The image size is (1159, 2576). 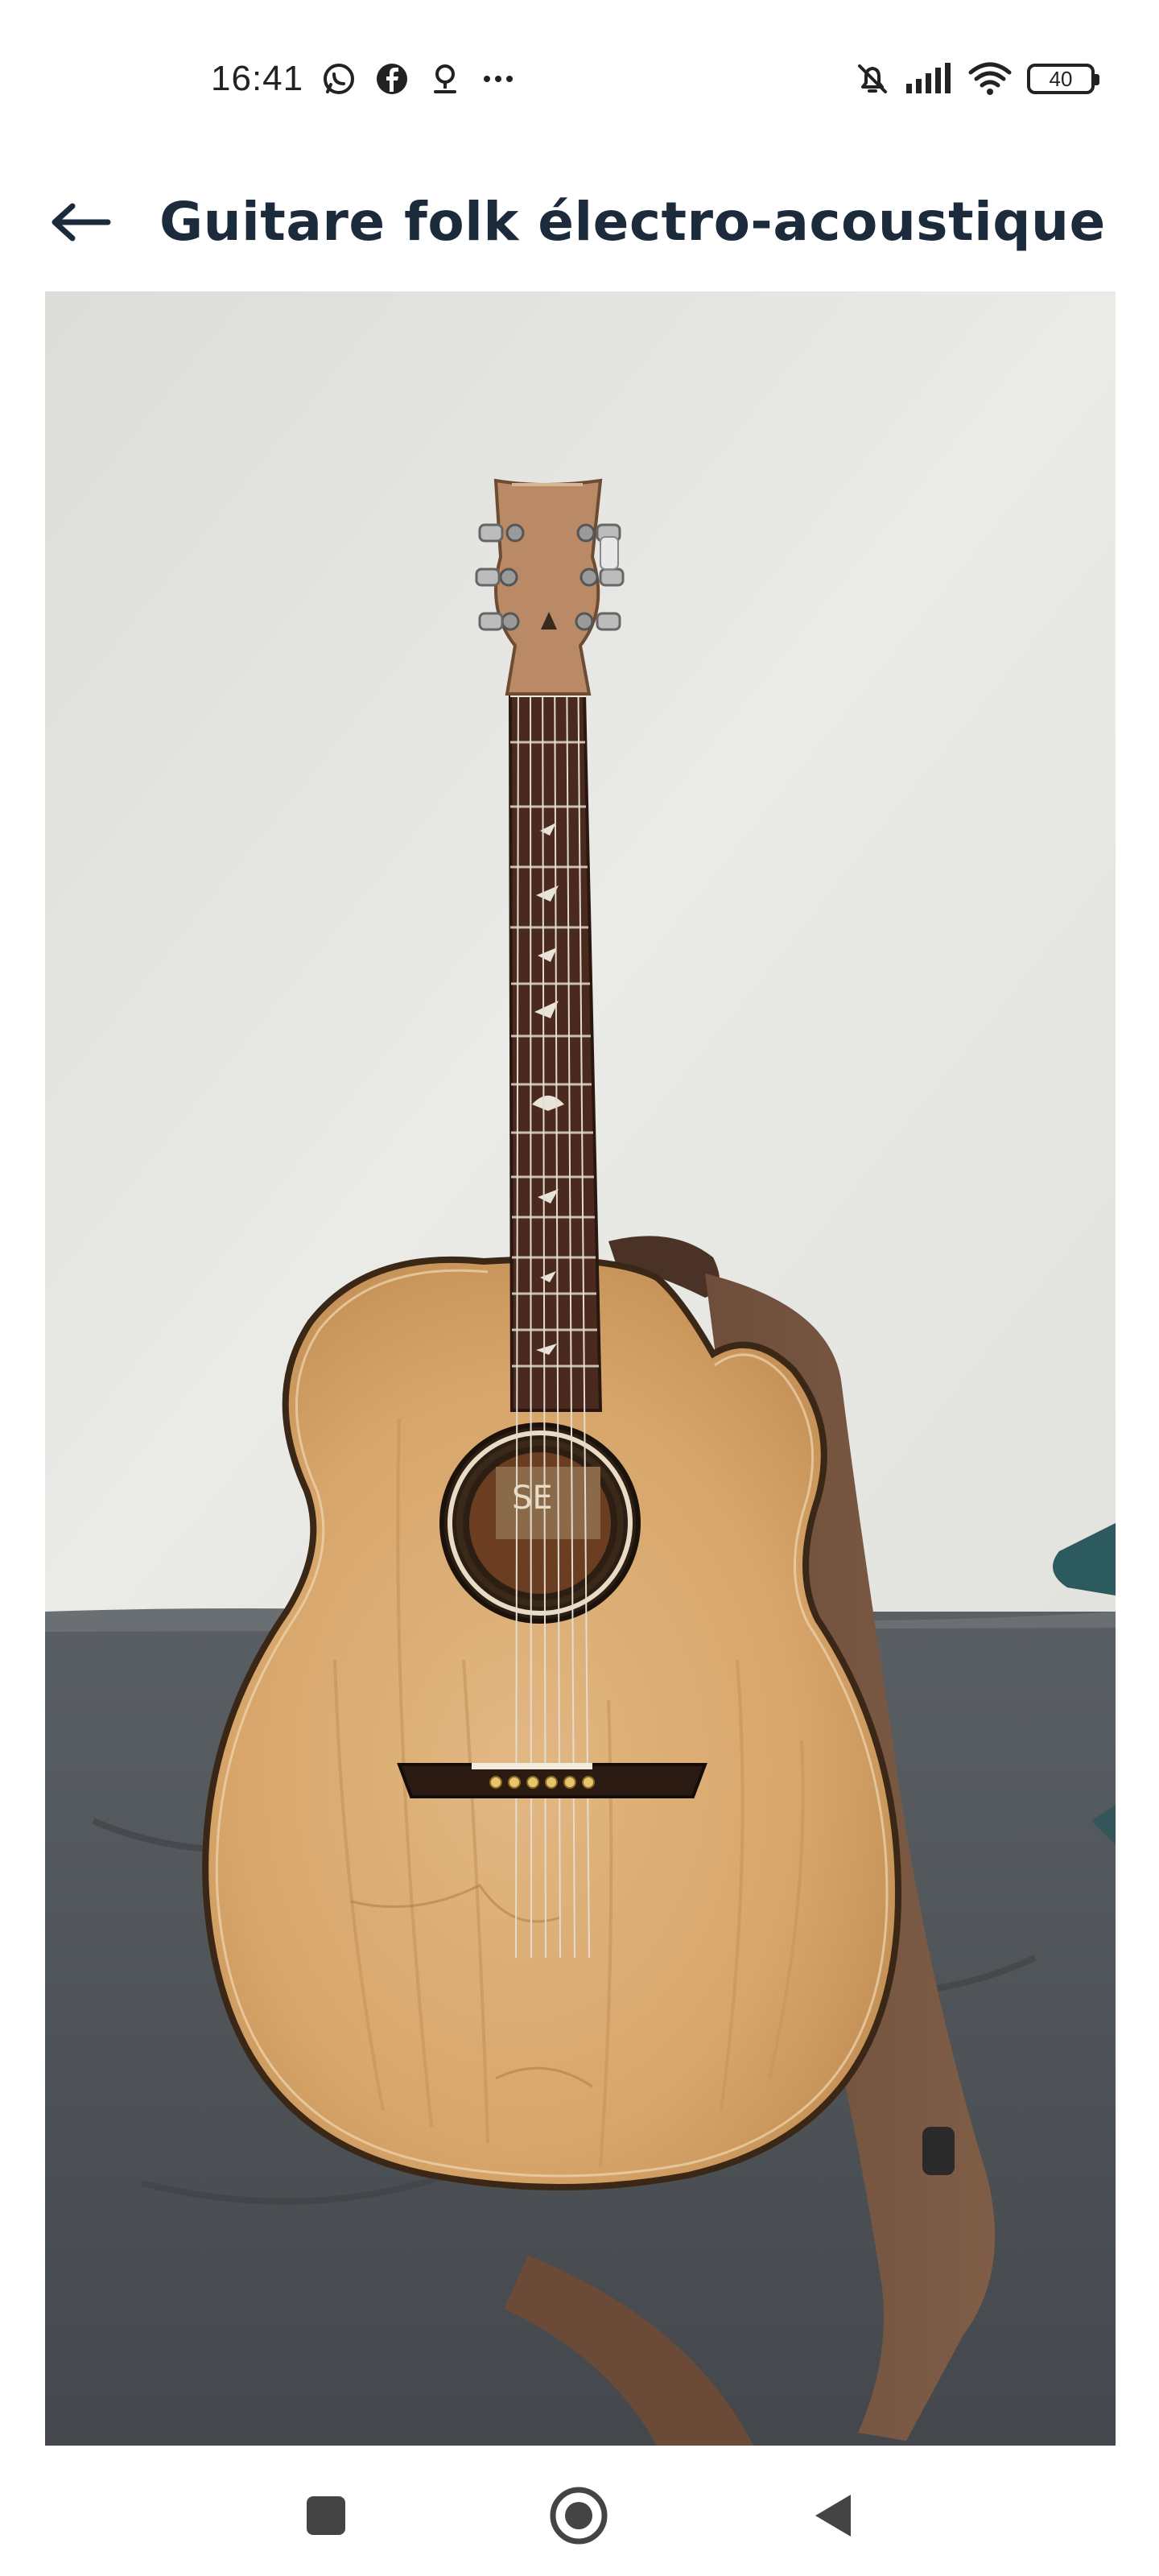 I want to click on arrow-left-icon, so click(x=81, y=222).